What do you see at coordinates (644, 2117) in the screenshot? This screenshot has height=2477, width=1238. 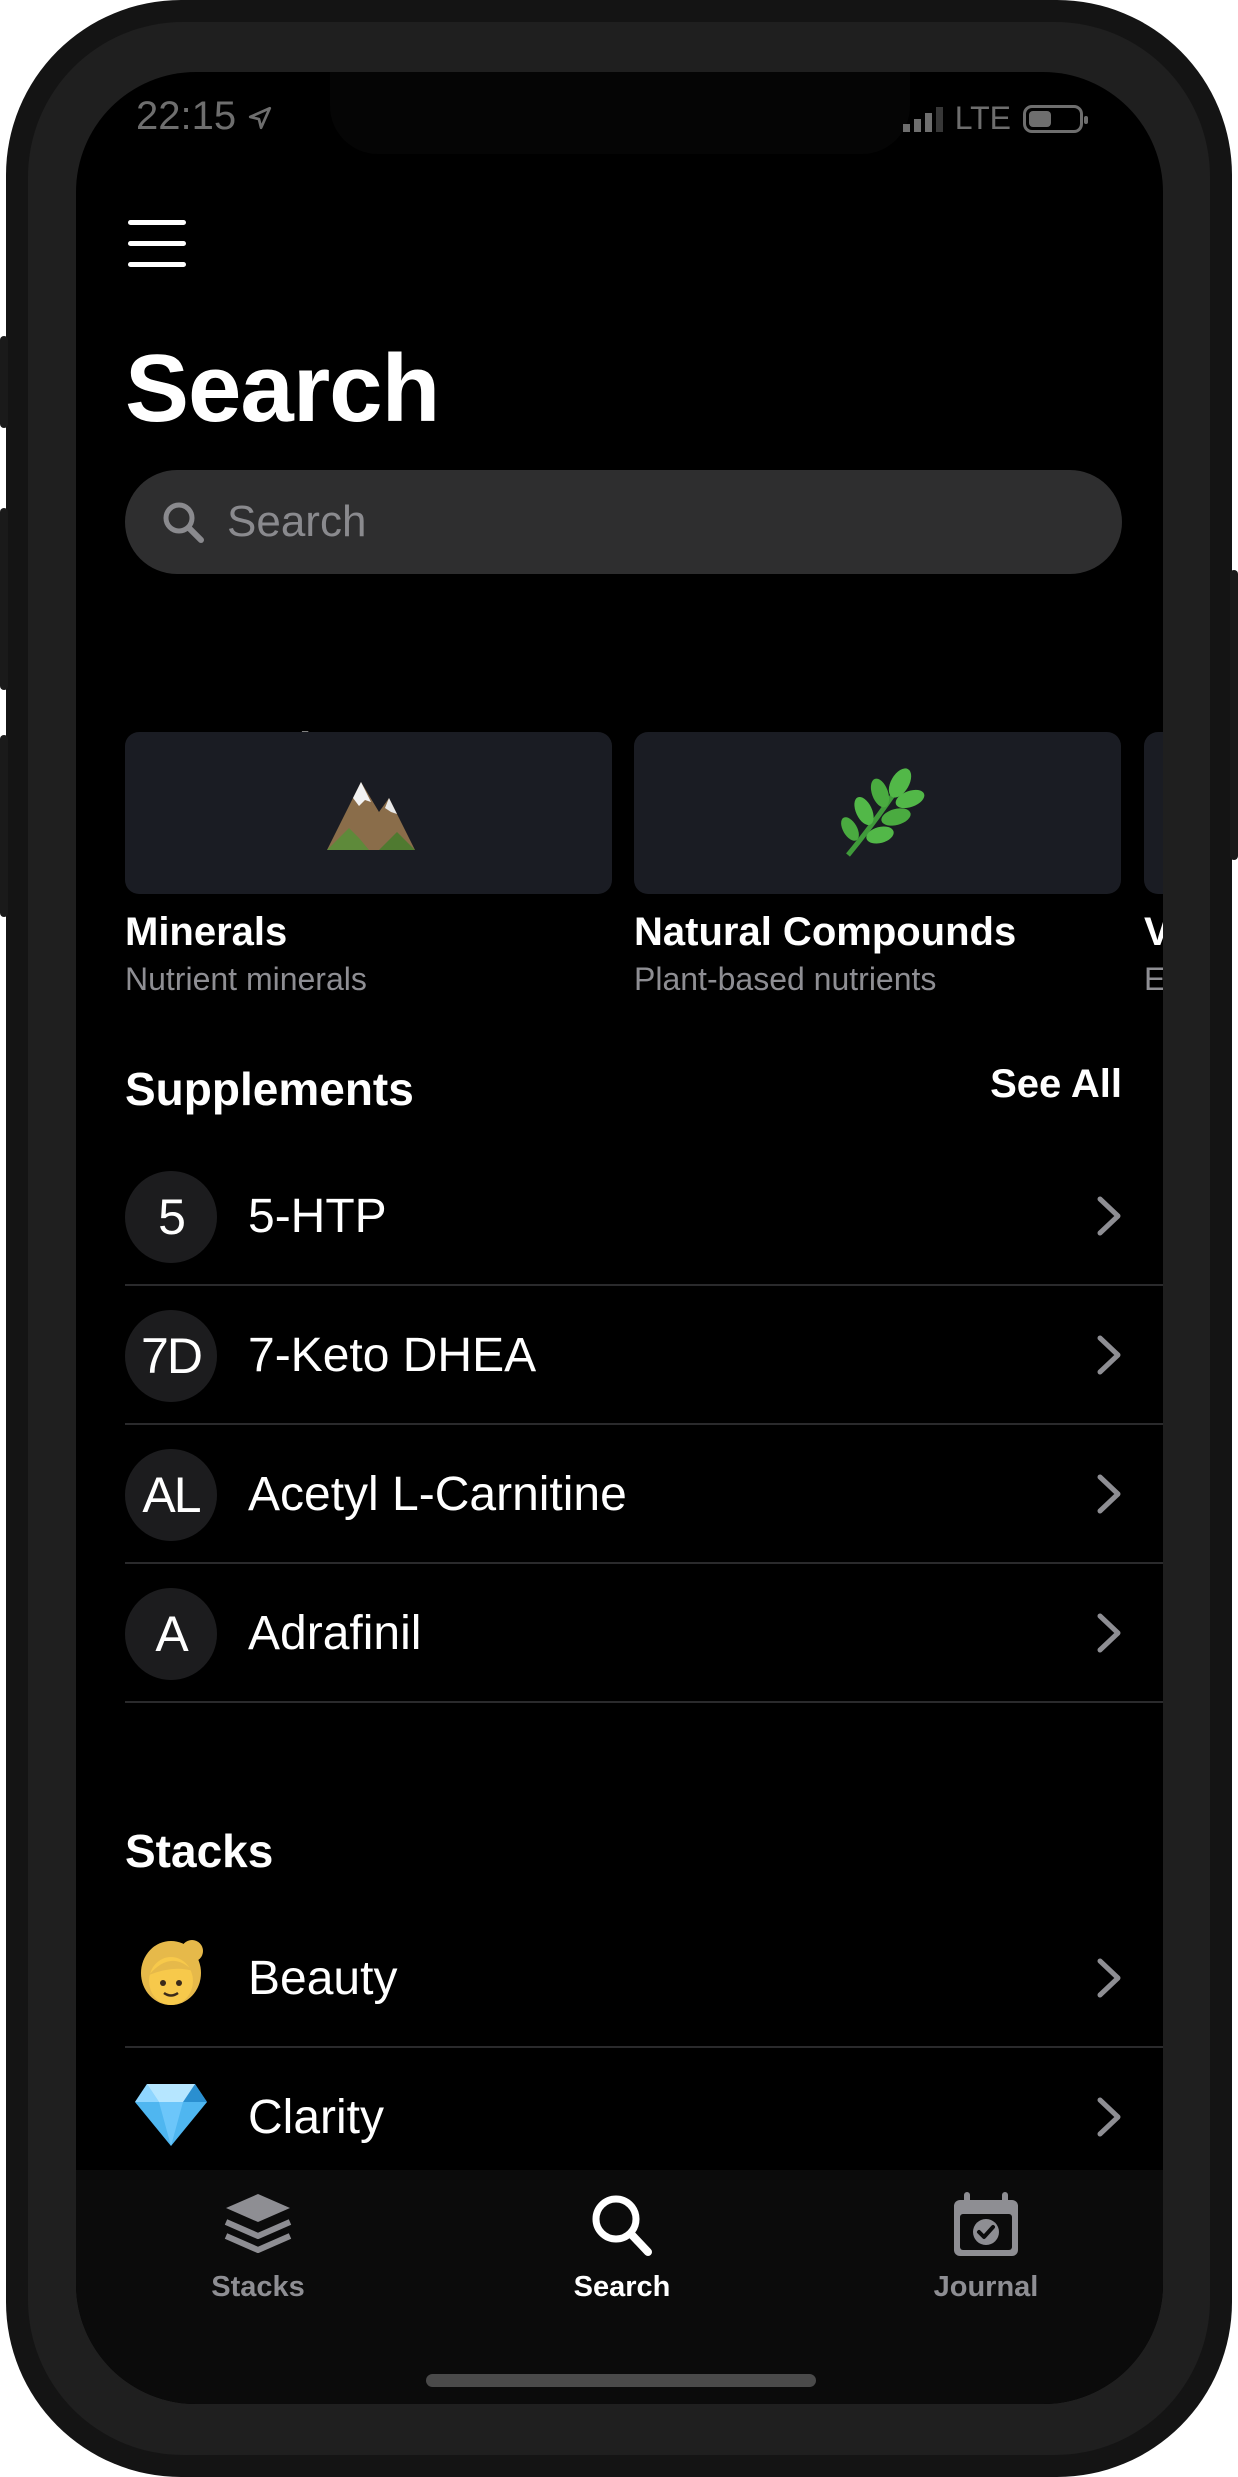 I see `stack-row: Clarity` at bounding box center [644, 2117].